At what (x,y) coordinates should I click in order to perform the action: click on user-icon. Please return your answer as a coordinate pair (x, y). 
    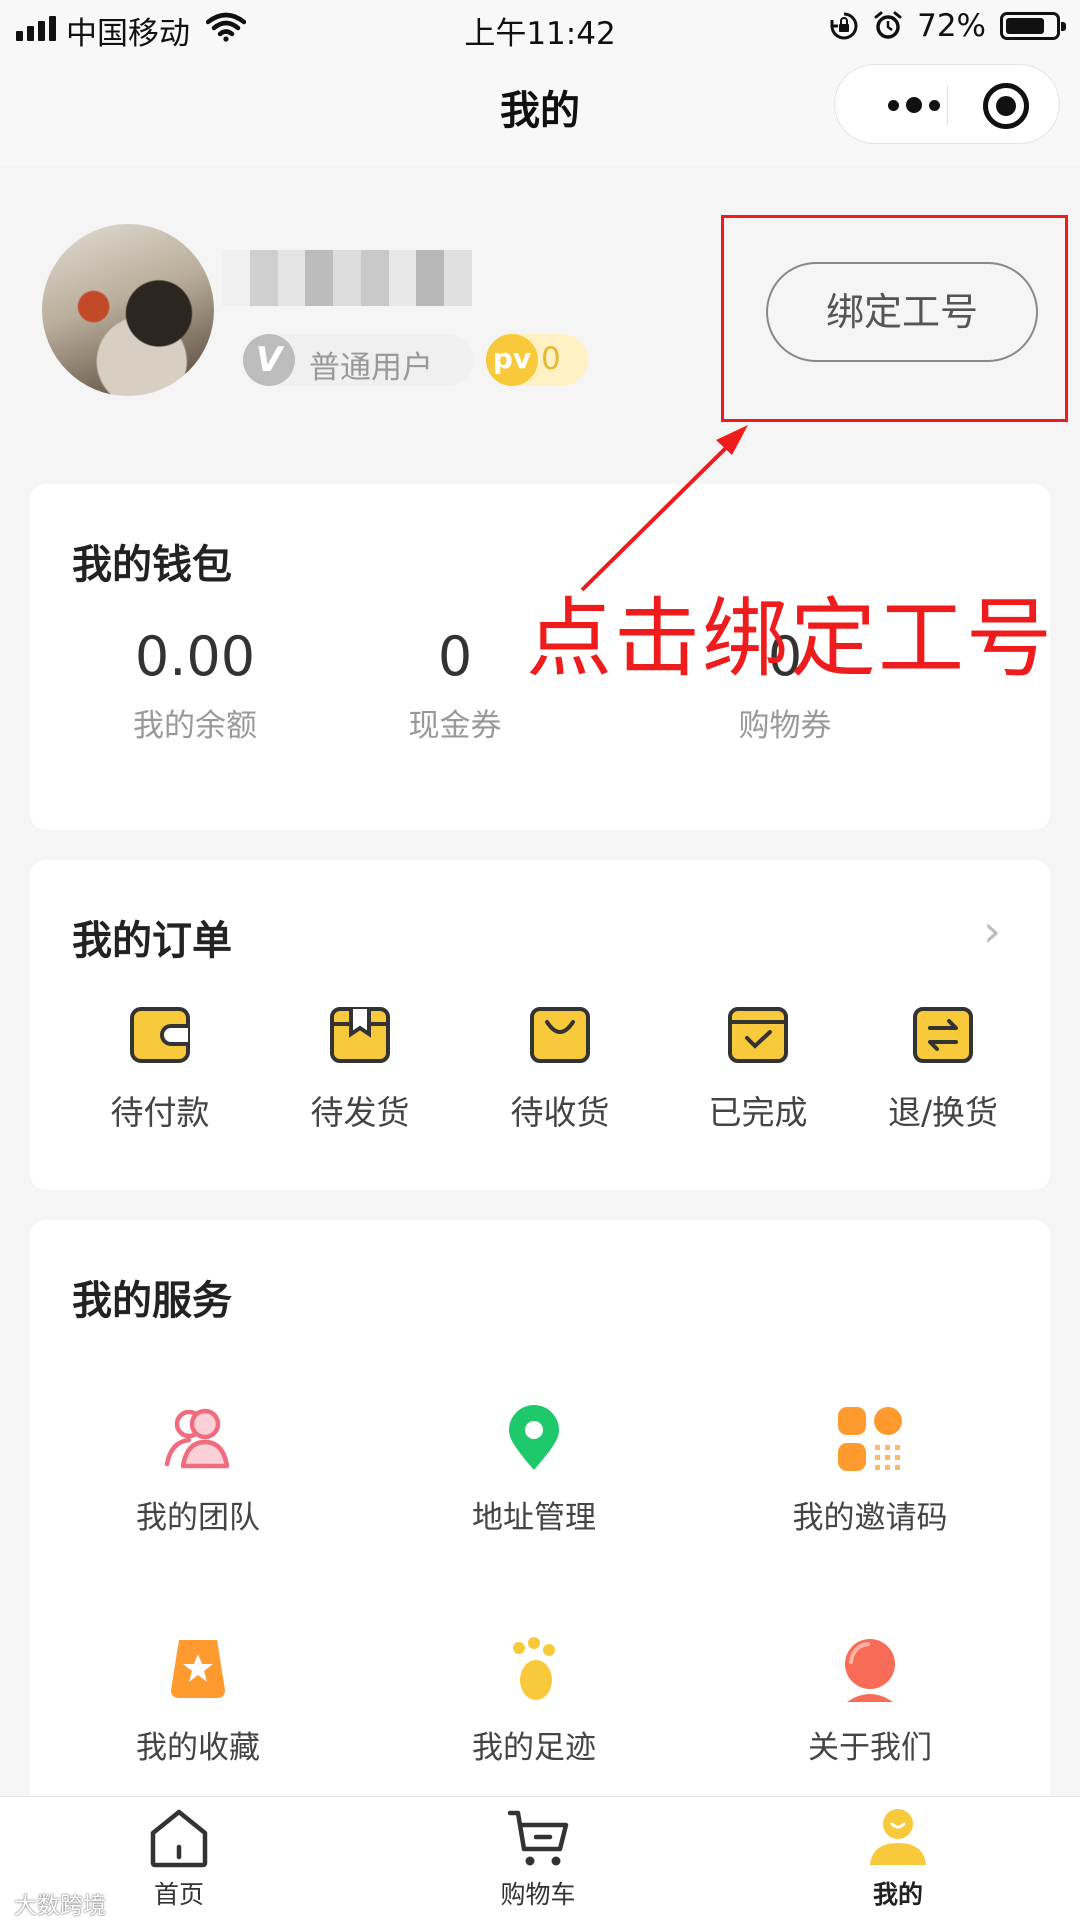
    Looking at the image, I should click on (898, 1837).